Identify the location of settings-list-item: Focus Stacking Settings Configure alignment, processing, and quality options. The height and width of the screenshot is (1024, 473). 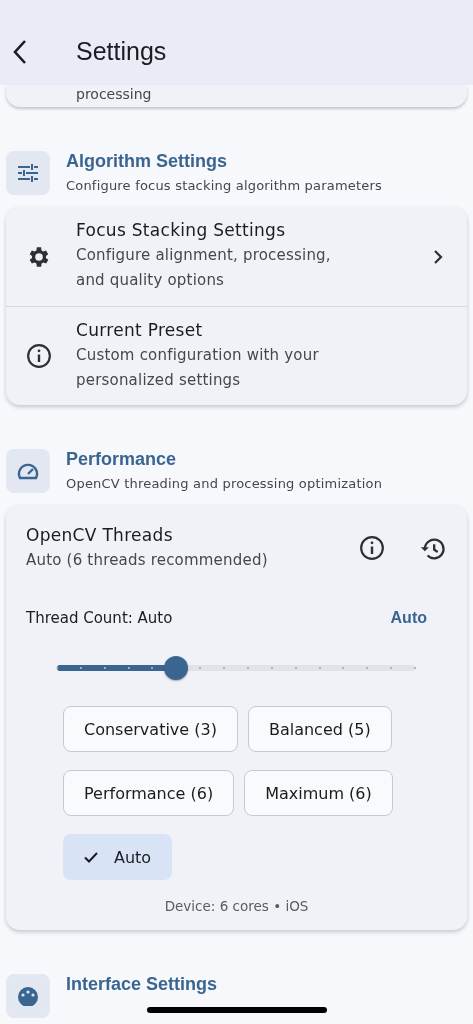
(236, 256).